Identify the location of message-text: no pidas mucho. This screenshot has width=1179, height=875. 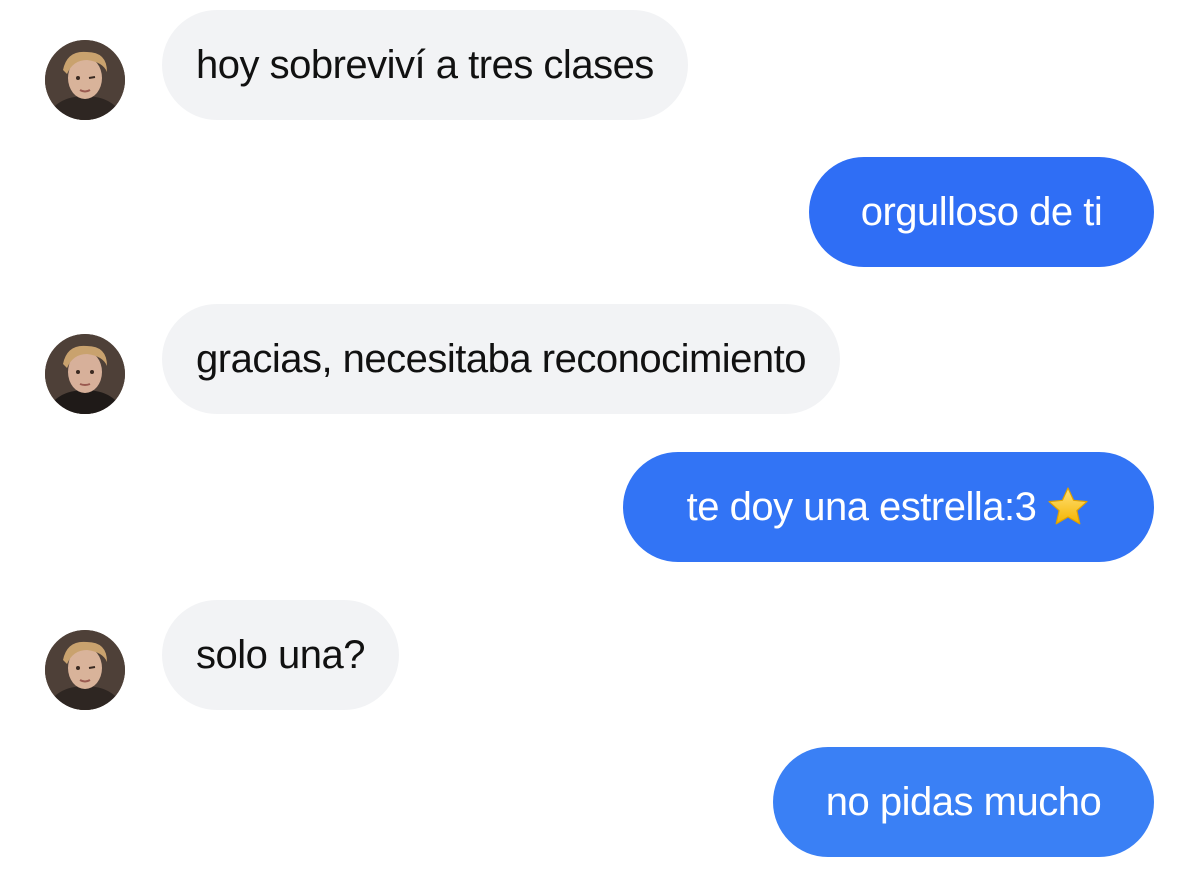
(963, 801).